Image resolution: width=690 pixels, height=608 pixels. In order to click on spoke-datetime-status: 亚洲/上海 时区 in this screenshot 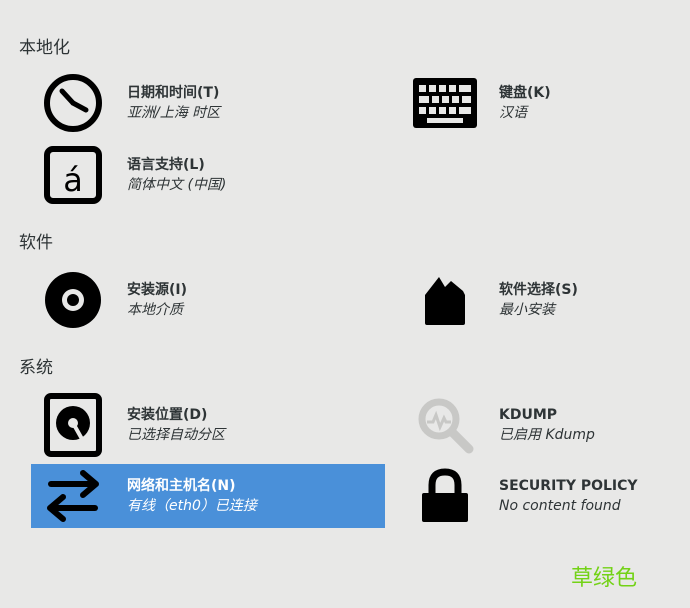, I will do `click(174, 113)`.